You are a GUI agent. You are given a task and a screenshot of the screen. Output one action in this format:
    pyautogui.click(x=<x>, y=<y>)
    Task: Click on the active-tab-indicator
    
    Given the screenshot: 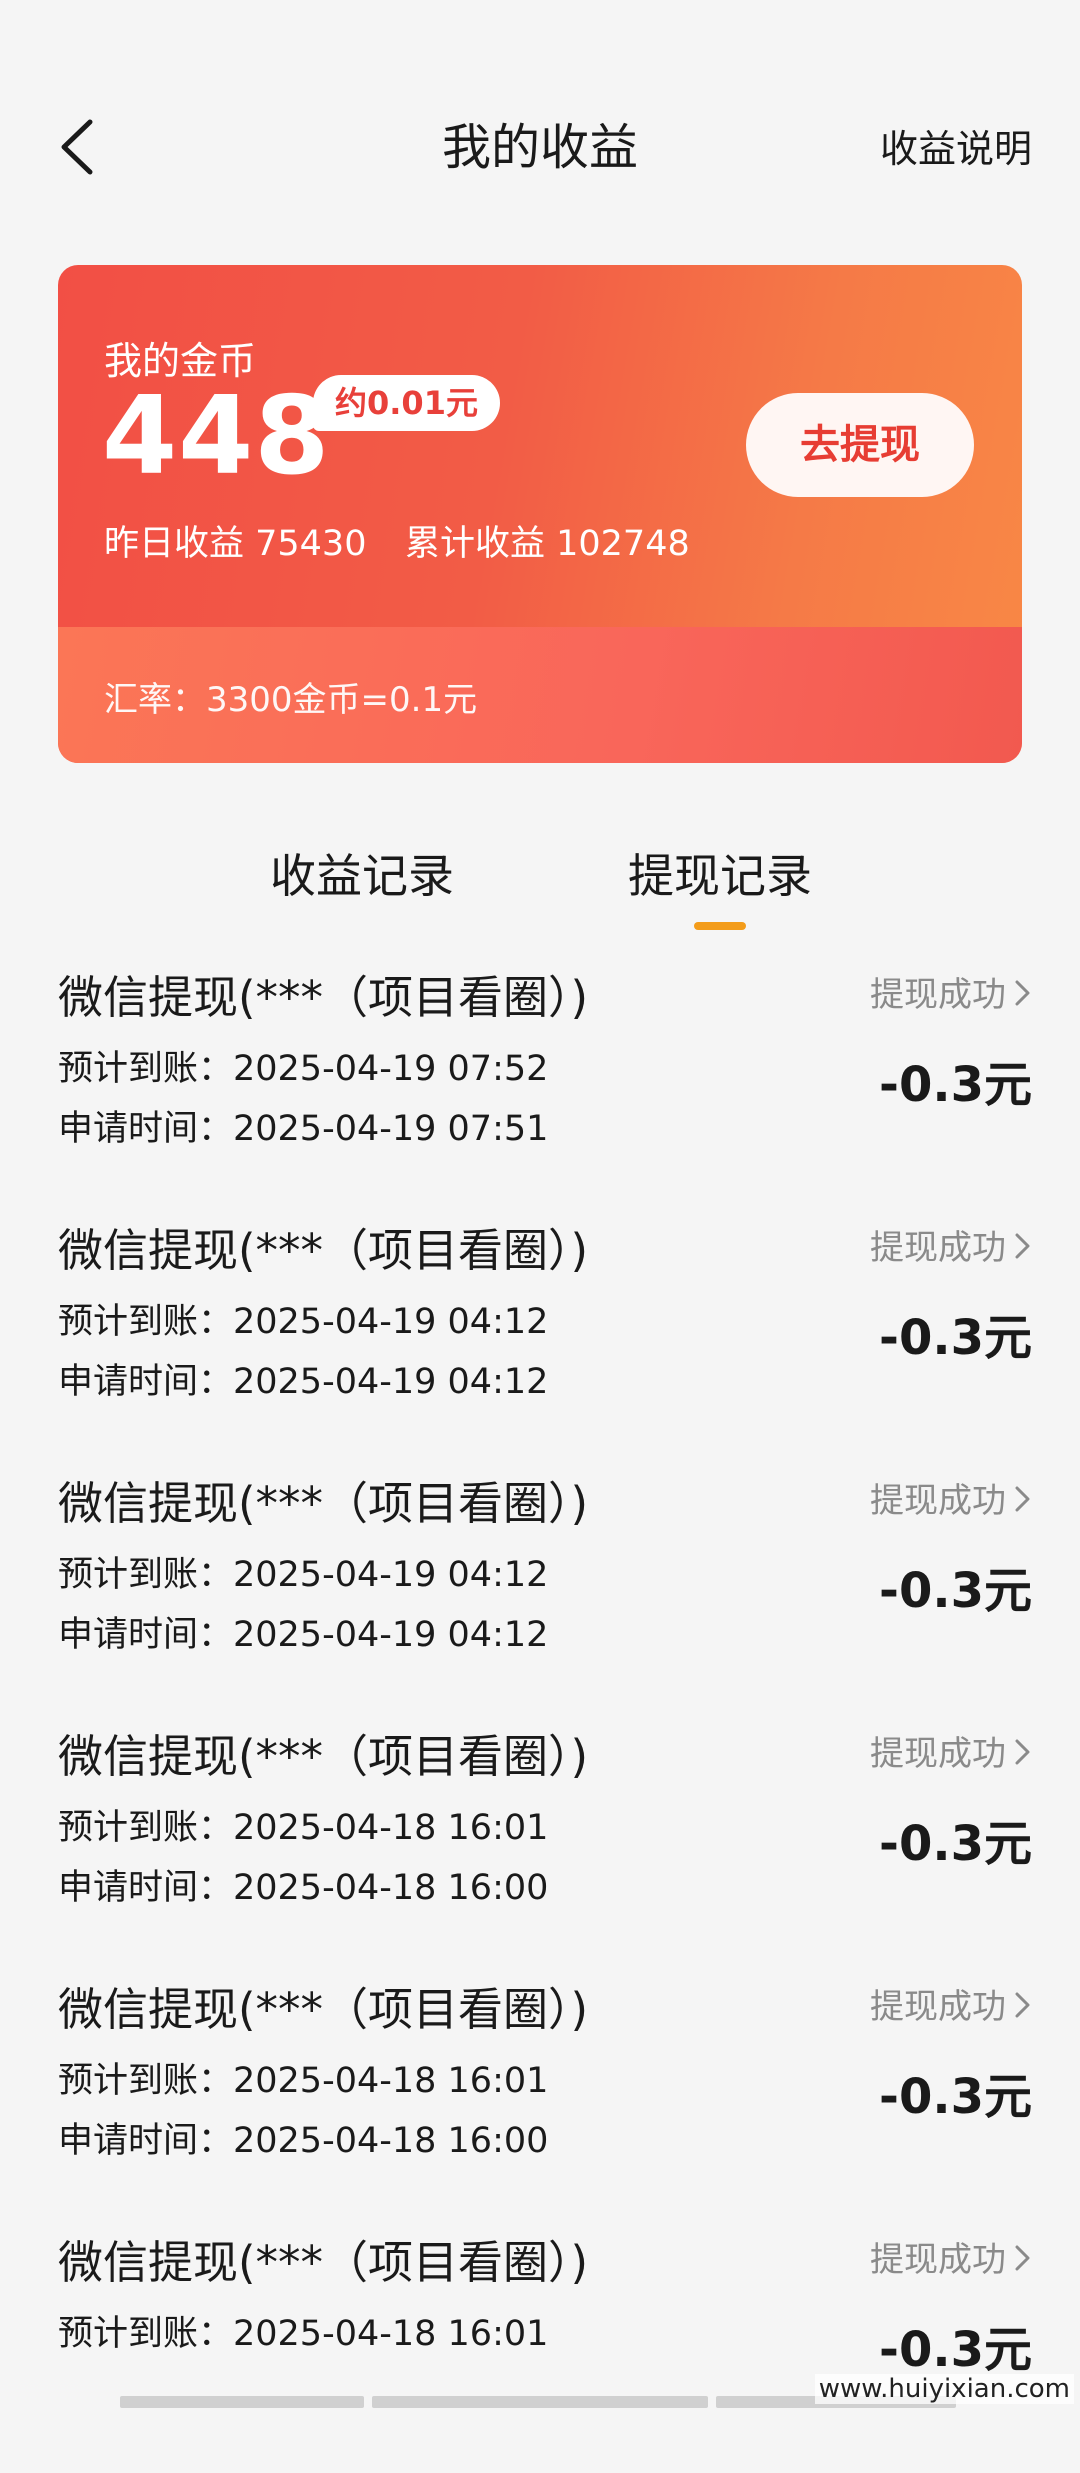 What is the action you would take?
    pyautogui.click(x=720, y=926)
    